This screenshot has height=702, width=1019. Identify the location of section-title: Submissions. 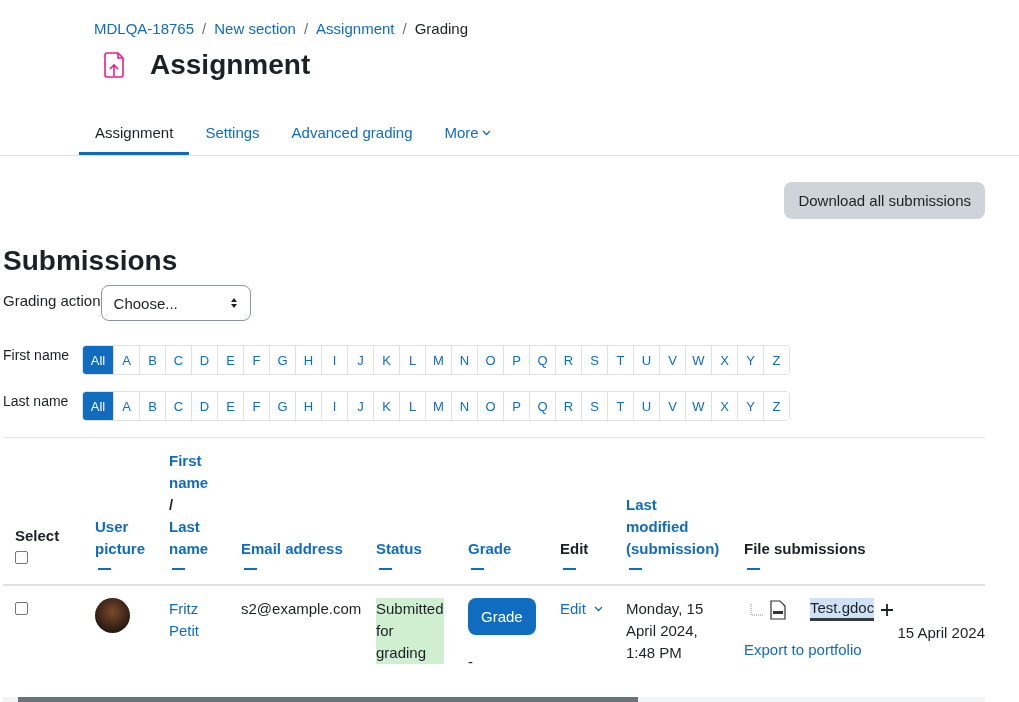
(91, 261).